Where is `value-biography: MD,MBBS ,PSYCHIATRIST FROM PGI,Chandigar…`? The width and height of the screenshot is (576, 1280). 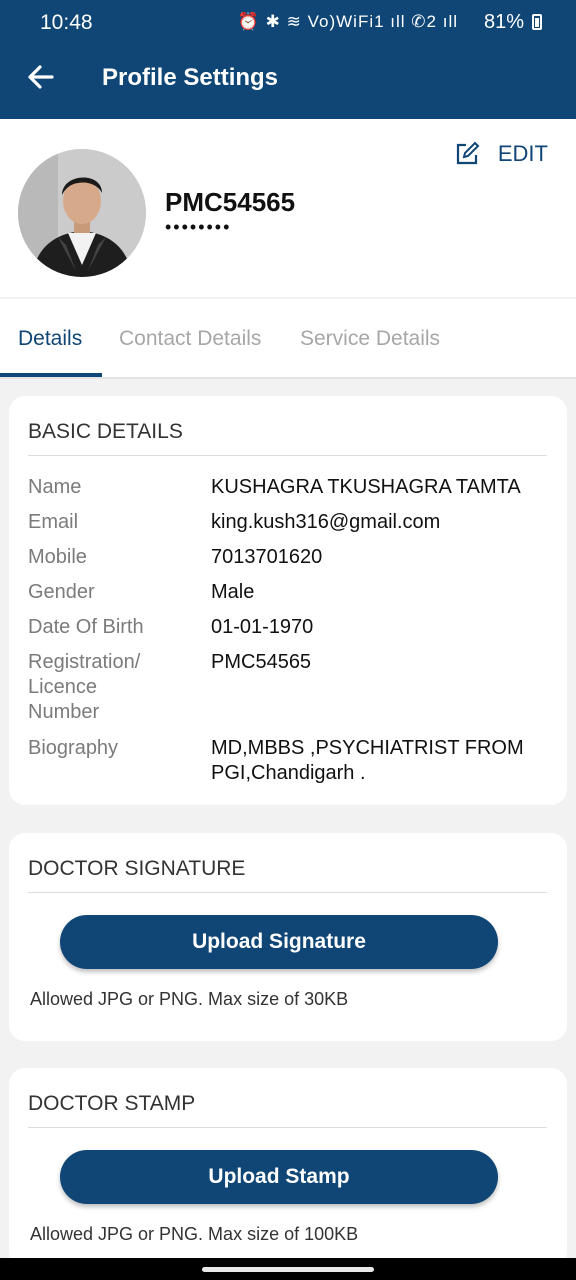 value-biography: MD,MBBS ,PSYCHIATRIST FROM PGI,Chandigar… is located at coordinates (367, 760).